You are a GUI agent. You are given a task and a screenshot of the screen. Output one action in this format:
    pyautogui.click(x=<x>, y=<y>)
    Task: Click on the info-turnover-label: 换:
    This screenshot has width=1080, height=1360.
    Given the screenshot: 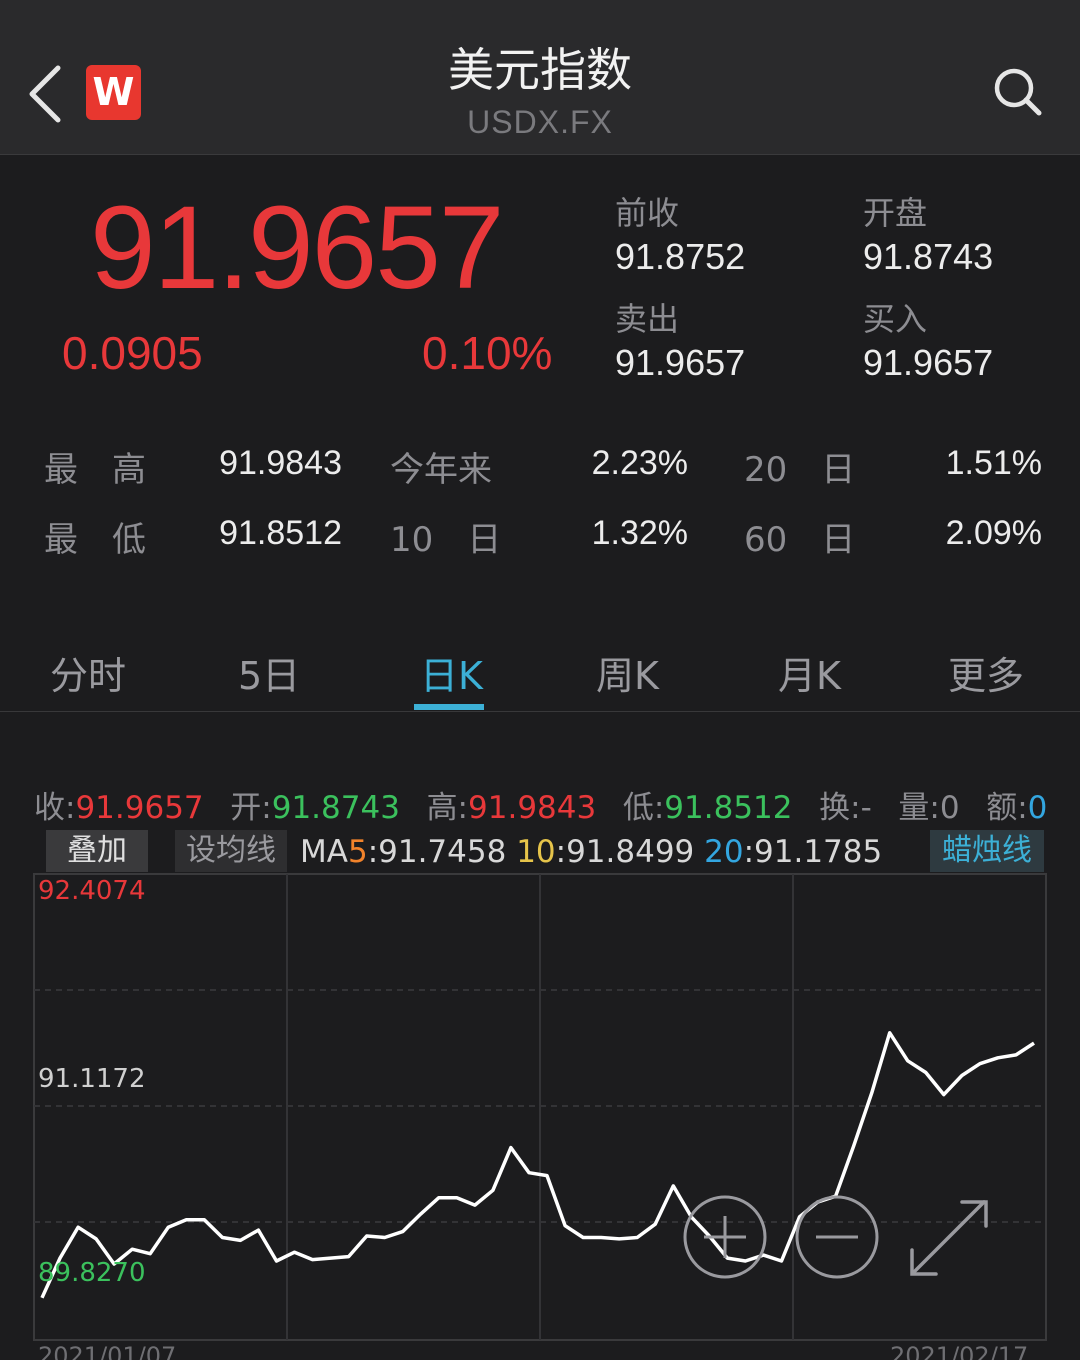 What is the action you would take?
    pyautogui.click(x=840, y=808)
    